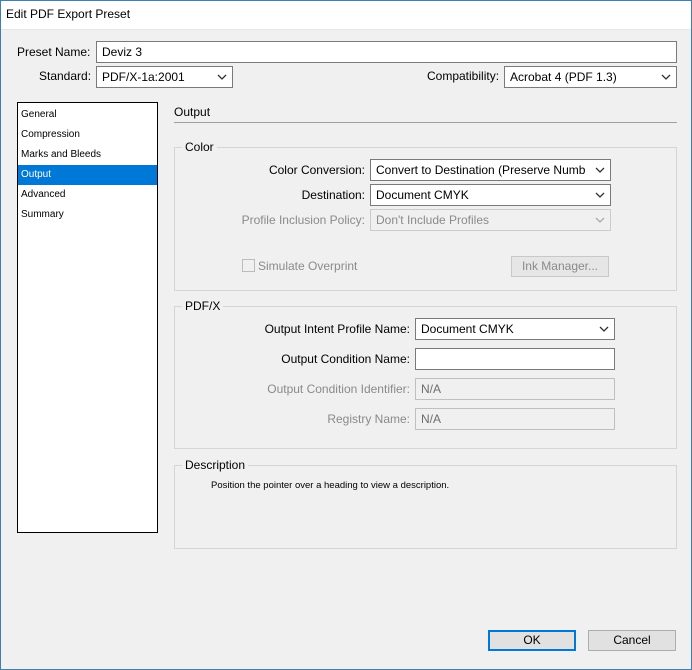 The image size is (692, 670). What do you see at coordinates (308, 266) in the screenshot?
I see `simulate-overprint-label: Simulate Overprint` at bounding box center [308, 266].